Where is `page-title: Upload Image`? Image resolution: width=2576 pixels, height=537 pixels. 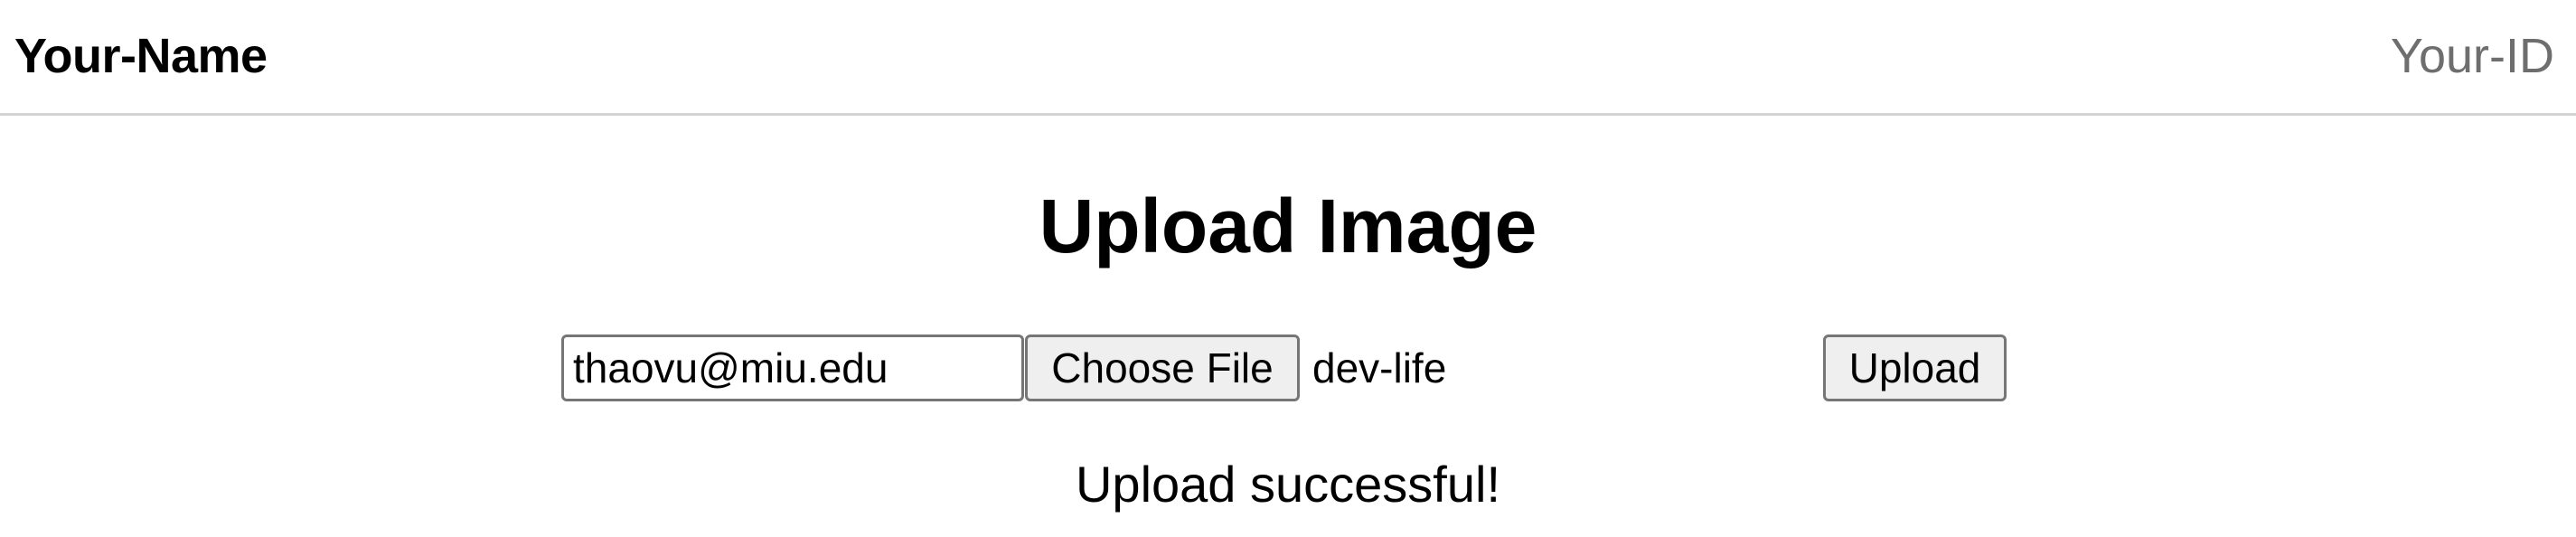 page-title: Upload Image is located at coordinates (1288, 226).